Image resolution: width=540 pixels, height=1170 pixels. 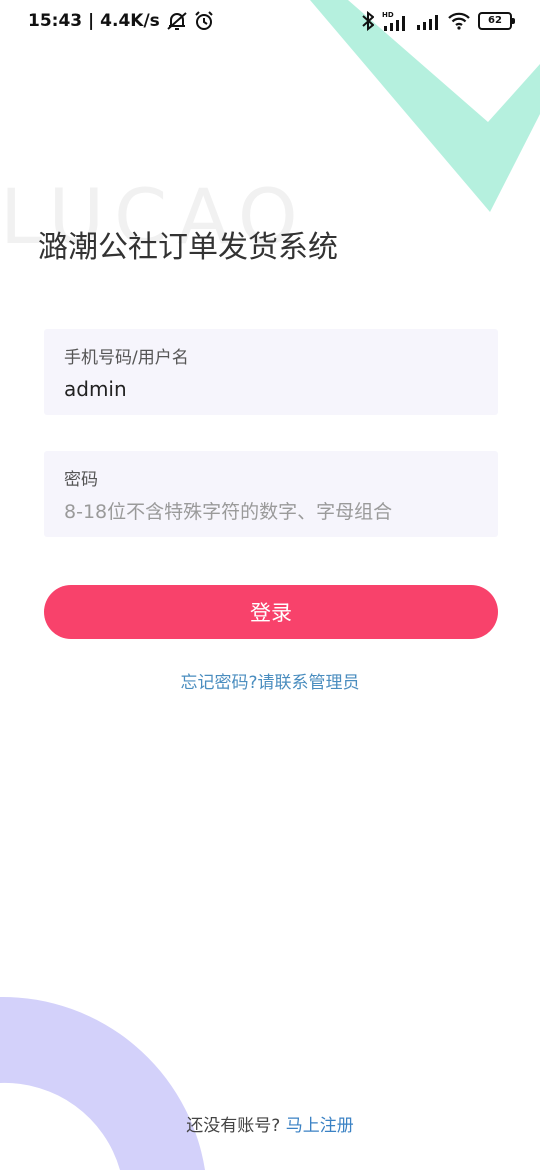 What do you see at coordinates (271, 511) in the screenshot?
I see `password-input` at bounding box center [271, 511].